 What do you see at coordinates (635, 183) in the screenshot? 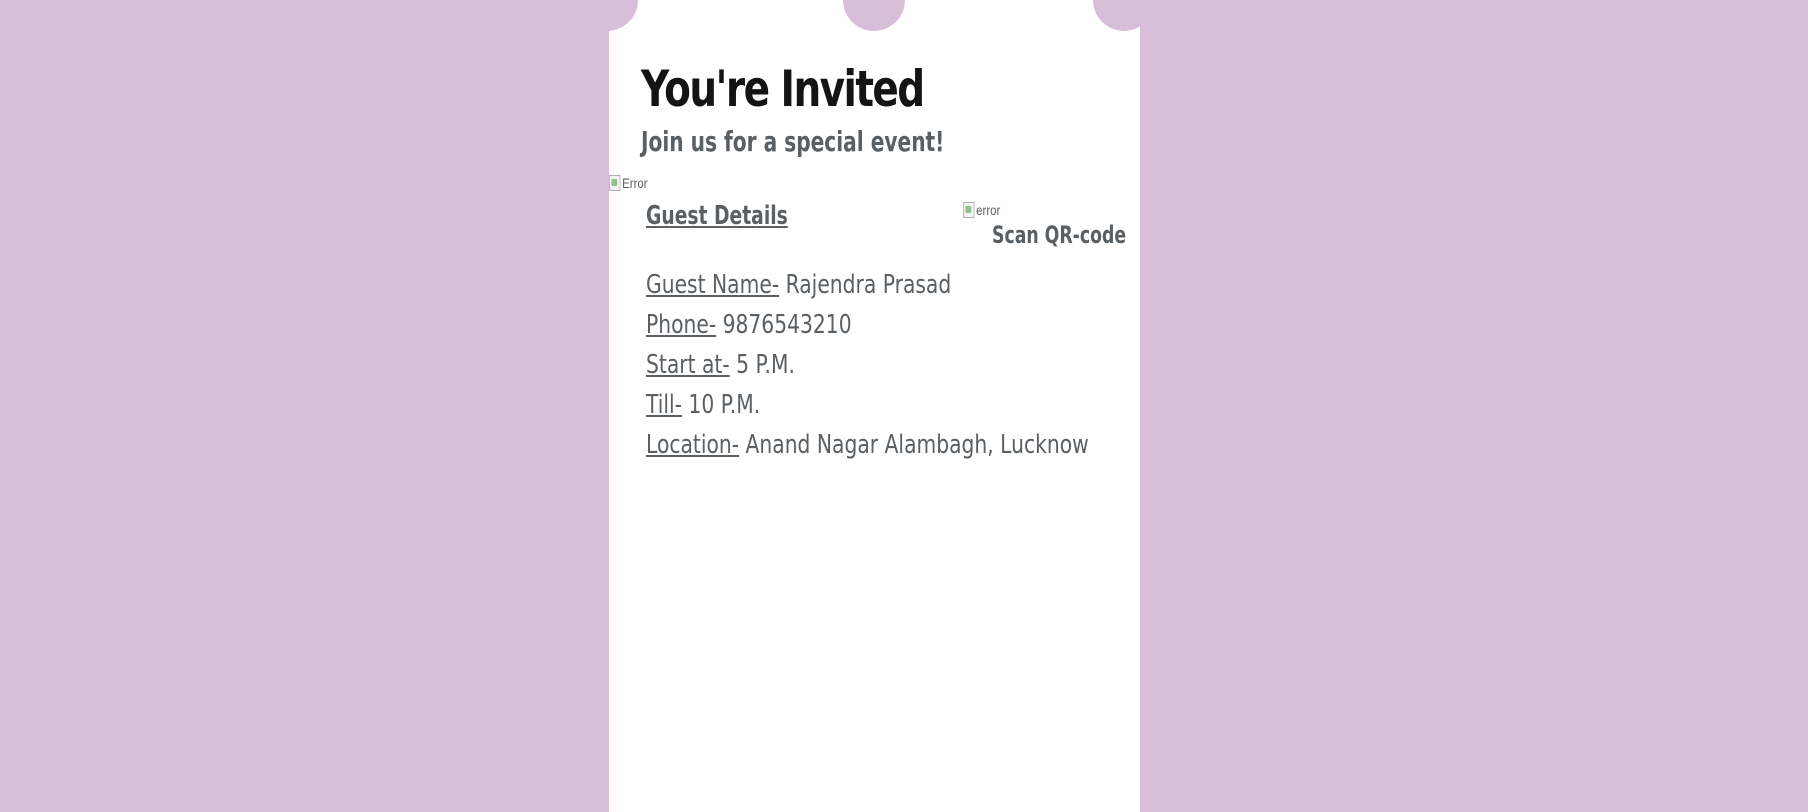
I see `banner-image-alt: Error` at bounding box center [635, 183].